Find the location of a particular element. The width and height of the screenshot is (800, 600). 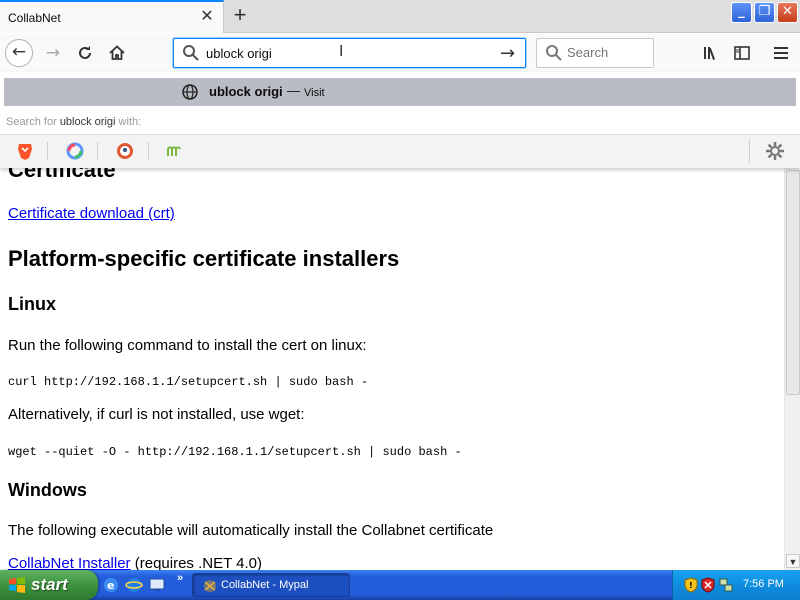

globe-icon is located at coordinates (190, 92).